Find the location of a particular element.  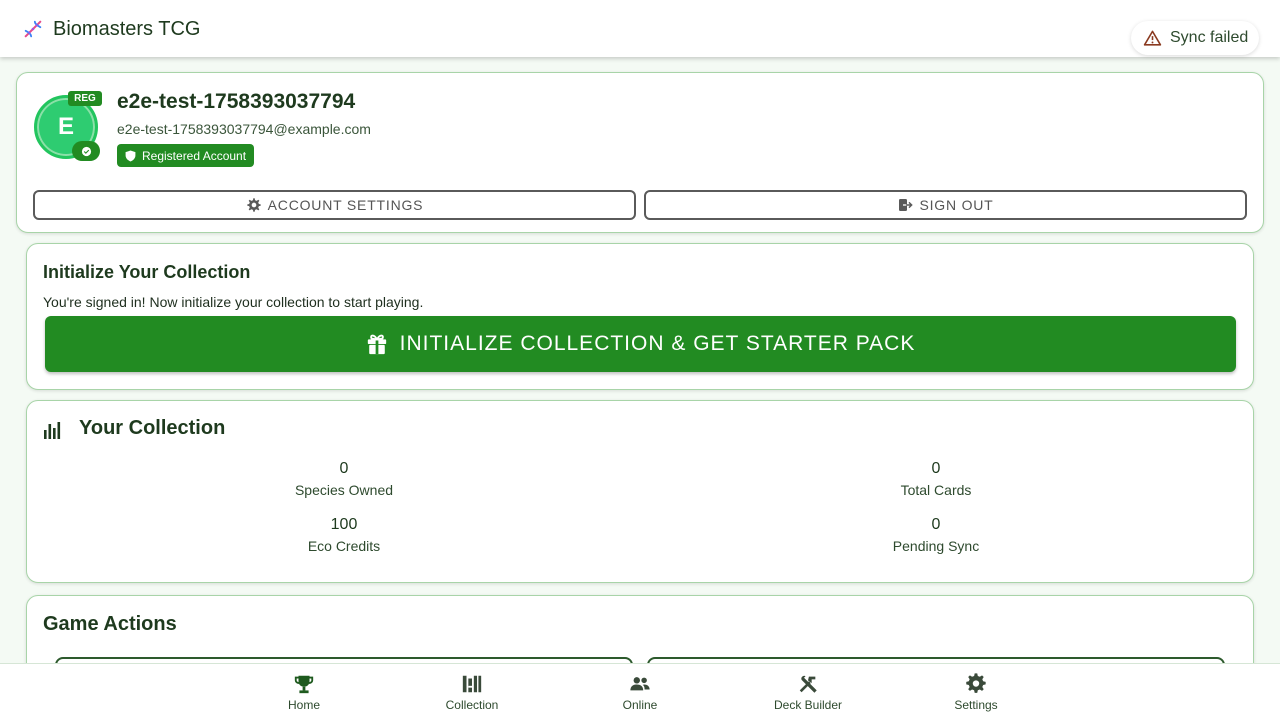

app-bar: Biomasters TCG Sync failed is located at coordinates (640, 28).